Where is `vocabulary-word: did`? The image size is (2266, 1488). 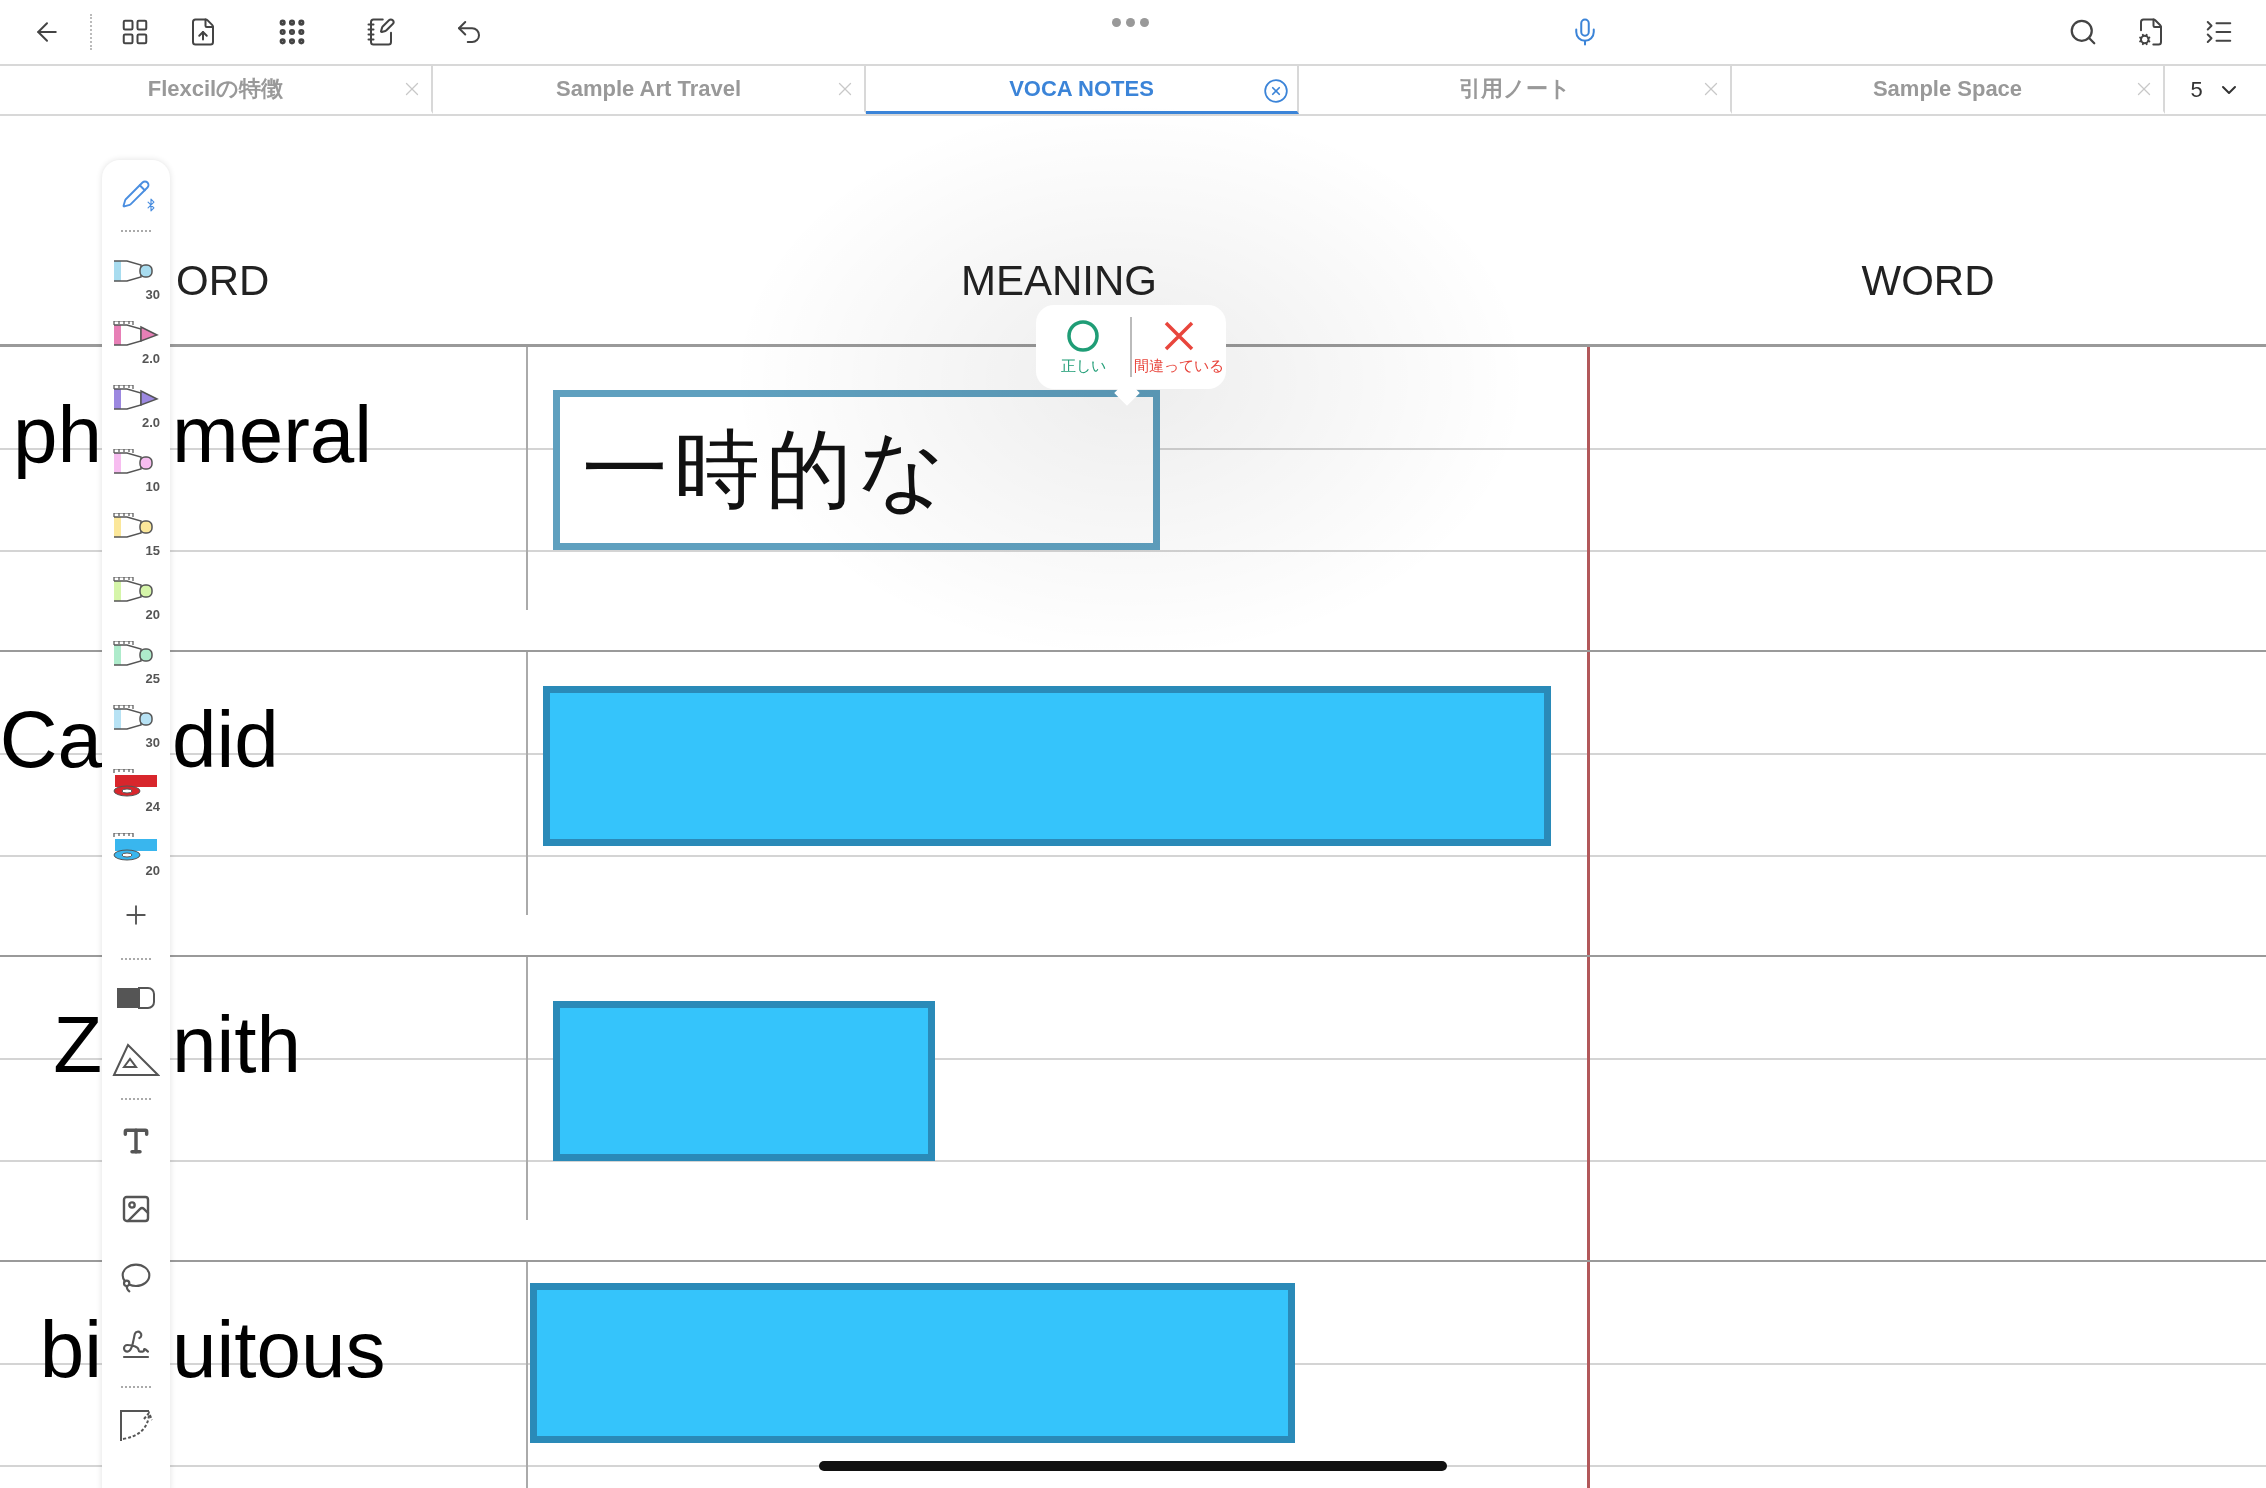
vocabulary-word: did is located at coordinates (225, 740).